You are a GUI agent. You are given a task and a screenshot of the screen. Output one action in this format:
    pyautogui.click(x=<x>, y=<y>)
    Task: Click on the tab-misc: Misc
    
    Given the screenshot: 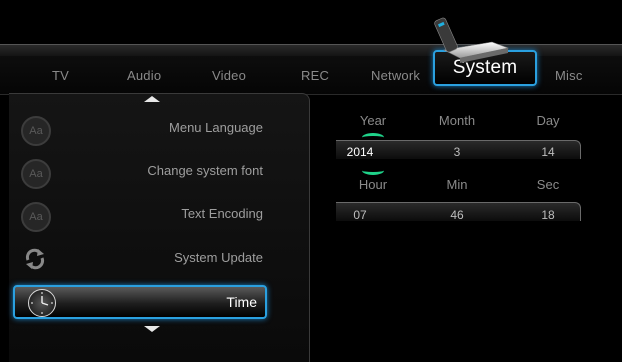 What is the action you would take?
    pyautogui.click(x=569, y=75)
    